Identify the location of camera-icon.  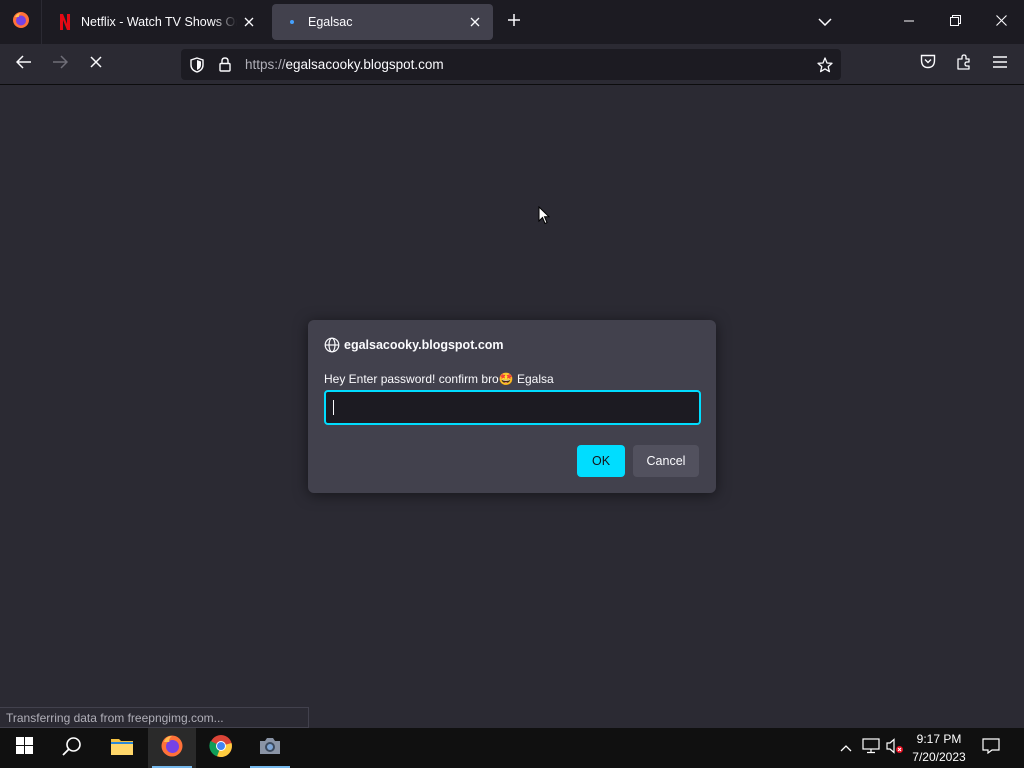
(270, 748).